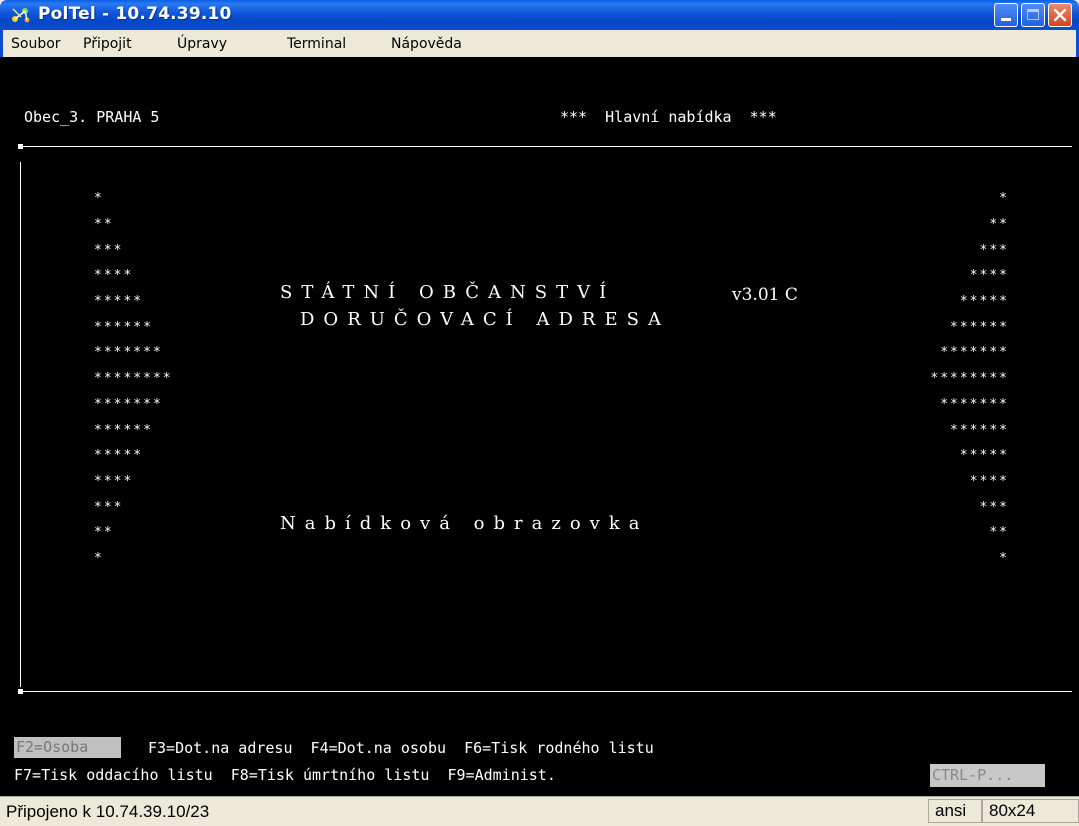 The width and height of the screenshot is (1079, 826). Describe the element at coordinates (955, 811) in the screenshot. I see `emulation-panel: ansi` at that location.